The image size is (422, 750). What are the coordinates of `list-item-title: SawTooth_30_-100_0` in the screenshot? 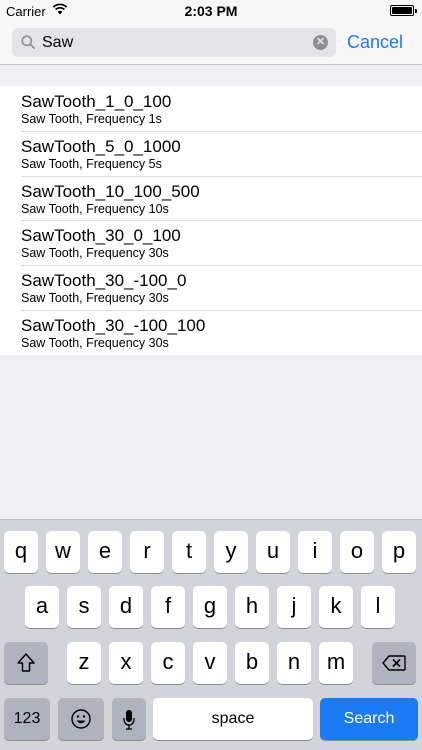 It's located at (104, 281).